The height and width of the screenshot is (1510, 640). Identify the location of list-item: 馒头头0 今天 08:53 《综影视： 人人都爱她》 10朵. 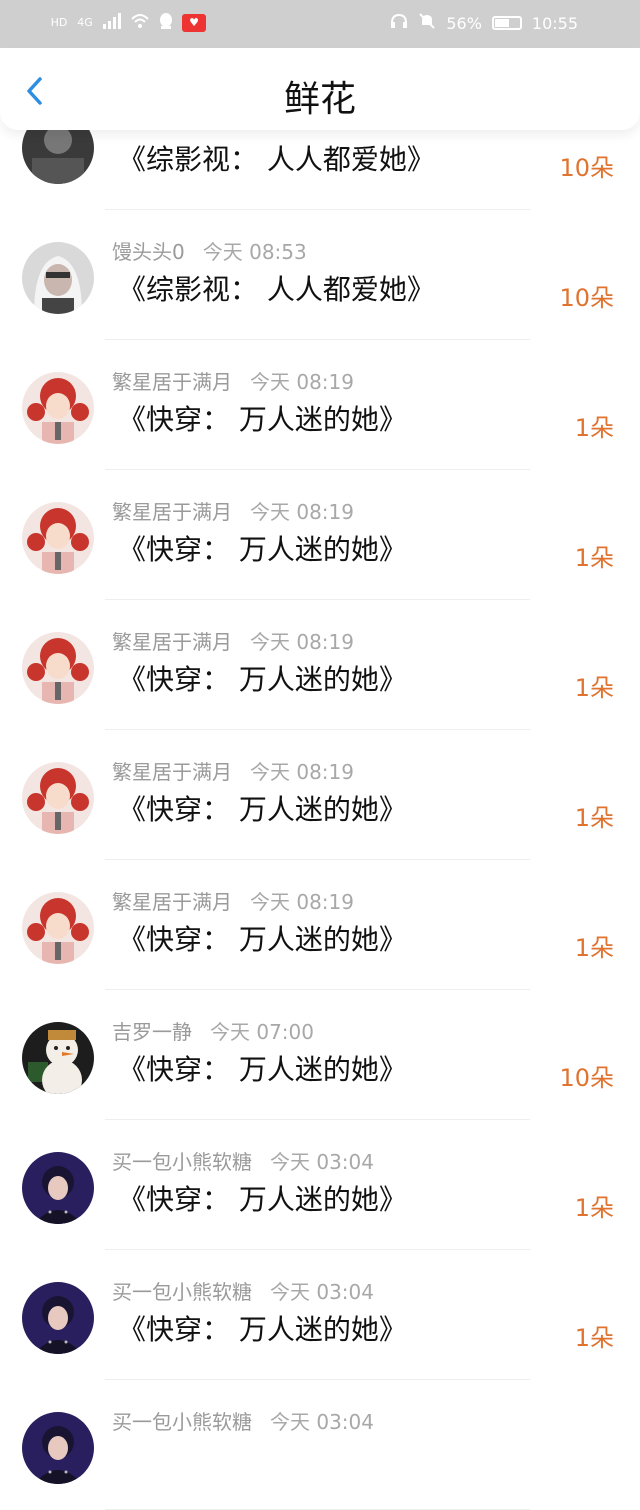
(320, 275).